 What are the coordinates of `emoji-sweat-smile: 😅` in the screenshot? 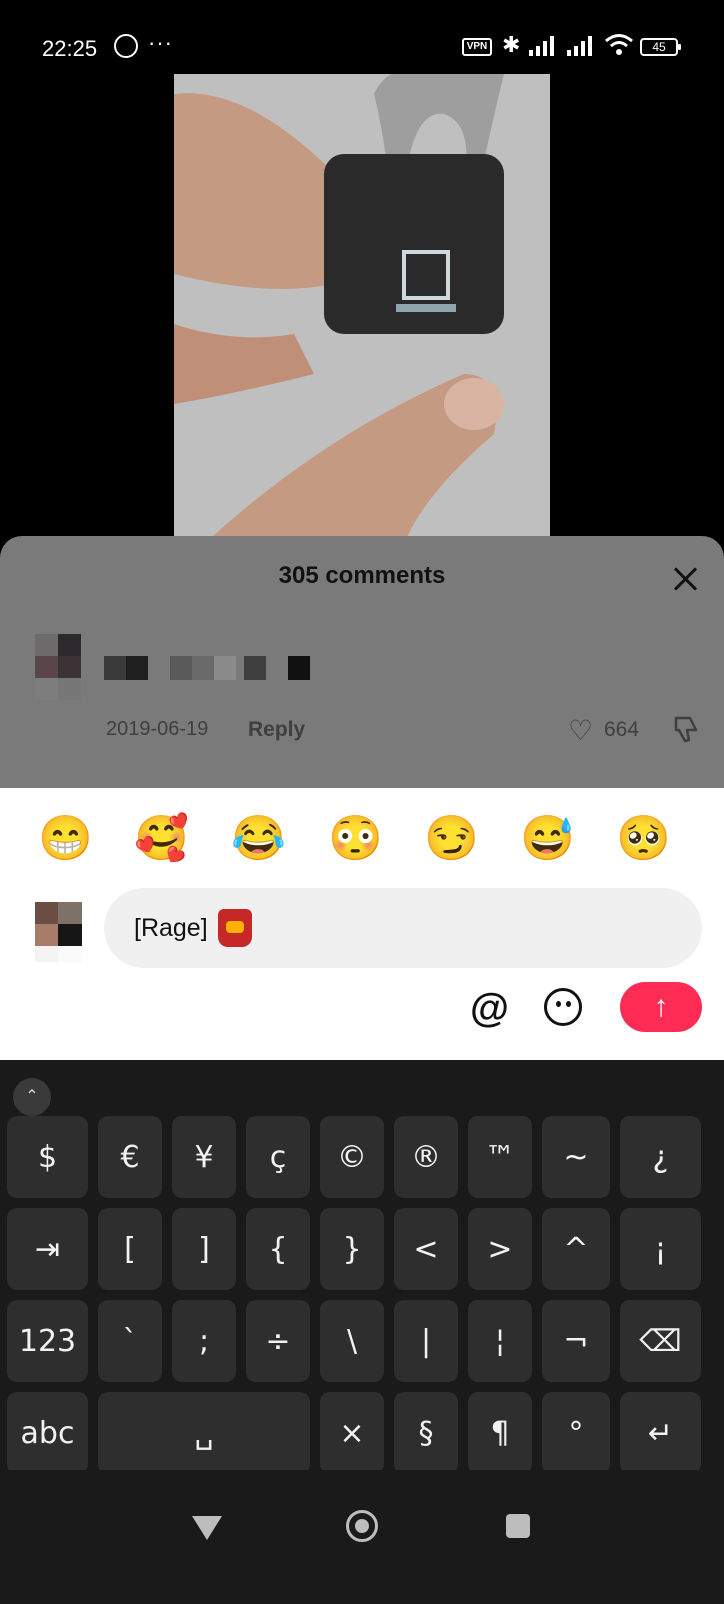 It's located at (547, 839).